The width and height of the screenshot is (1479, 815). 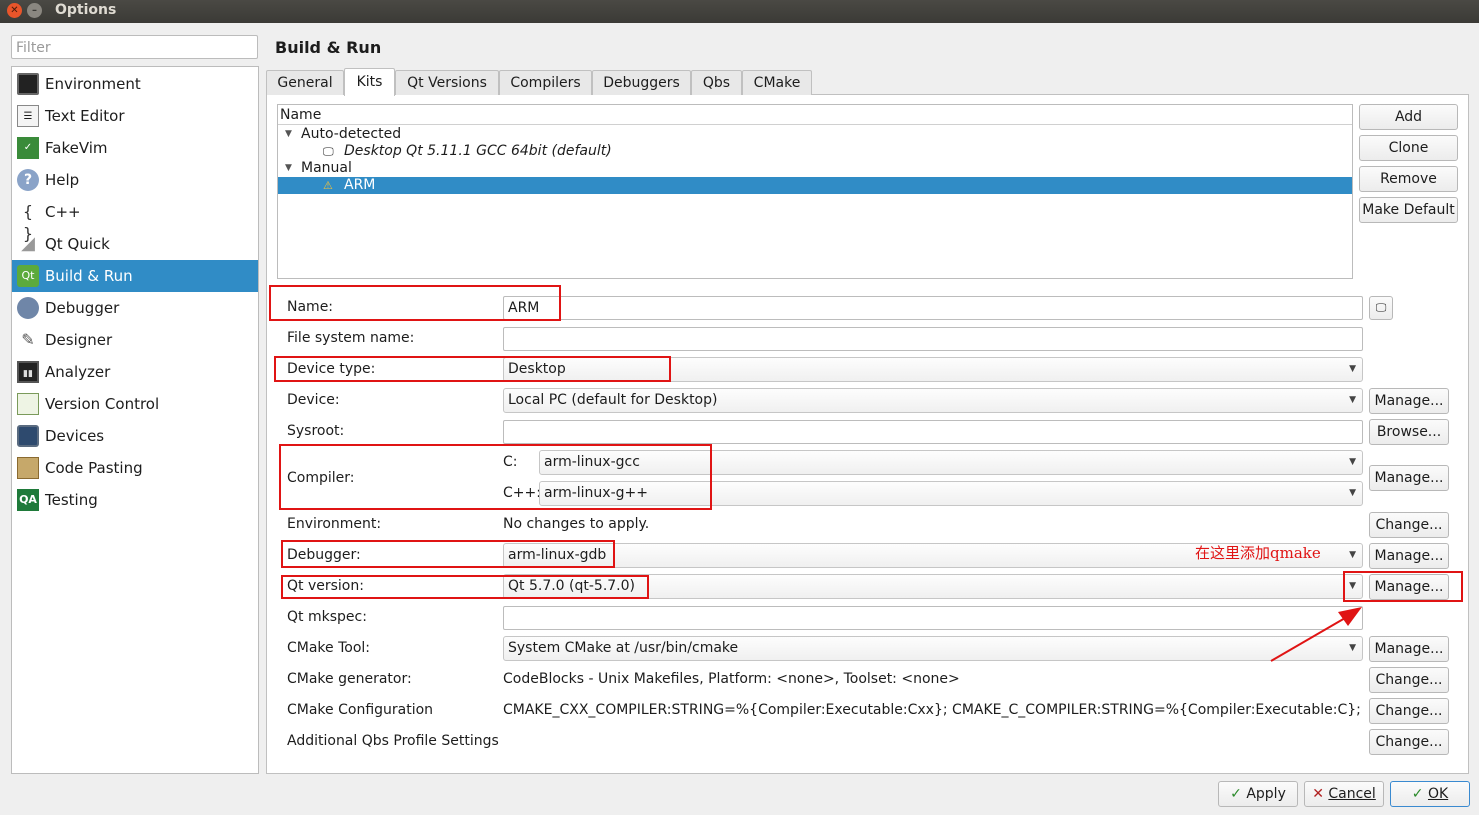 What do you see at coordinates (1430, 794) in the screenshot?
I see `ok-button: ✓ OK` at bounding box center [1430, 794].